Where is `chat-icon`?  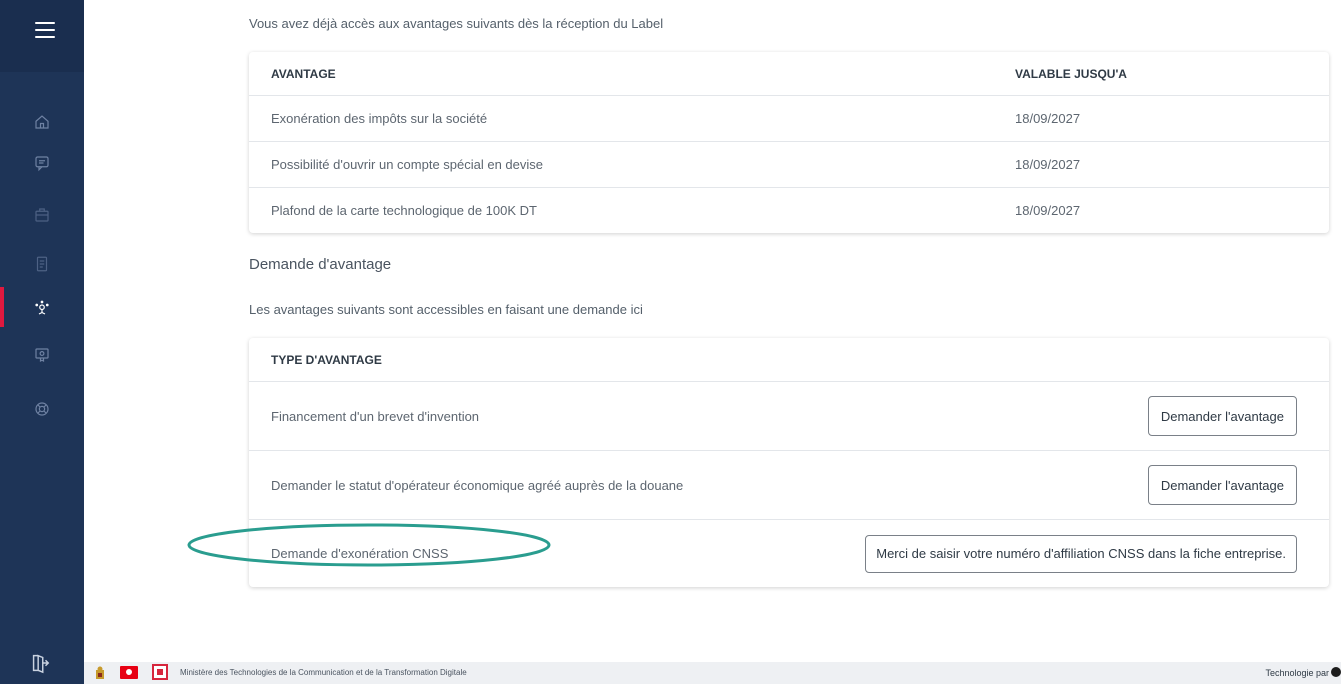 chat-icon is located at coordinates (42, 163).